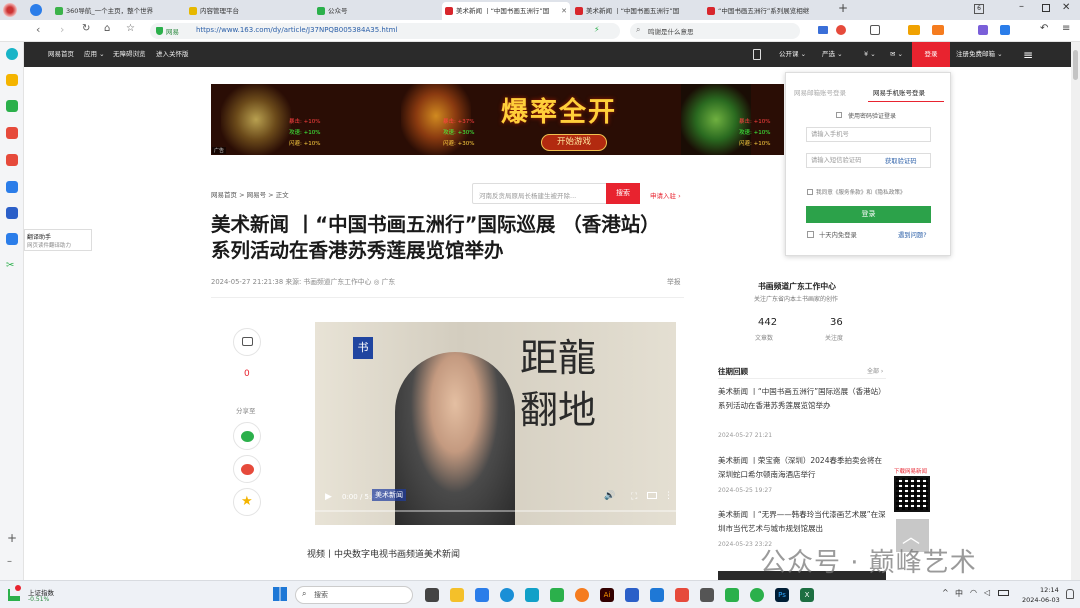 The width and height of the screenshot is (1080, 608). What do you see at coordinates (507, 595) in the screenshot?
I see `edge-icon` at bounding box center [507, 595].